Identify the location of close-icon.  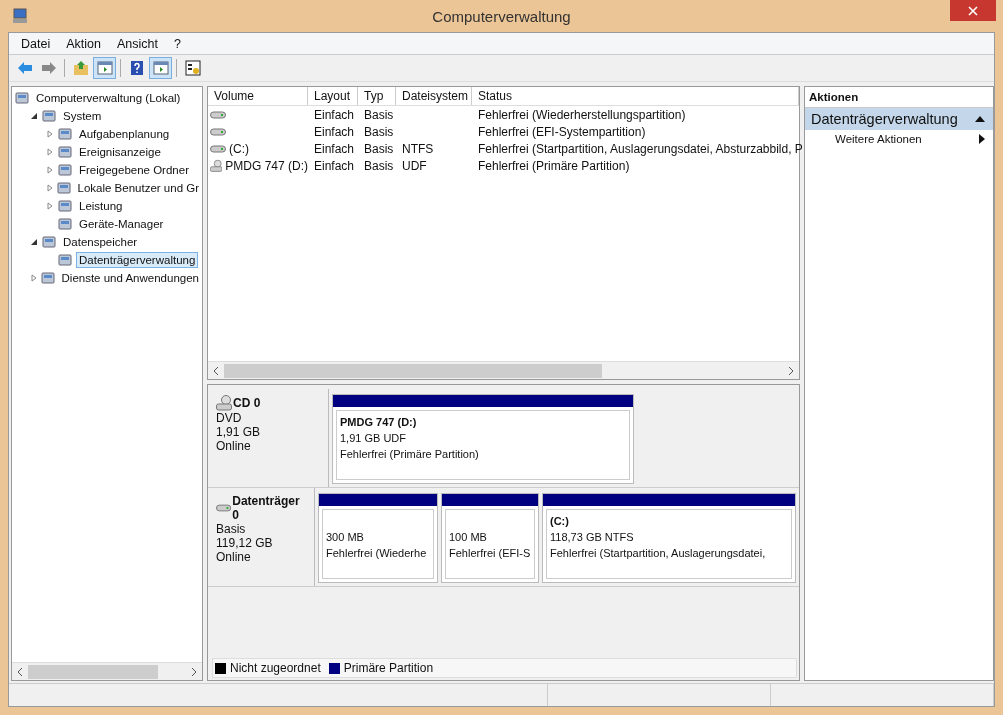
(973, 10).